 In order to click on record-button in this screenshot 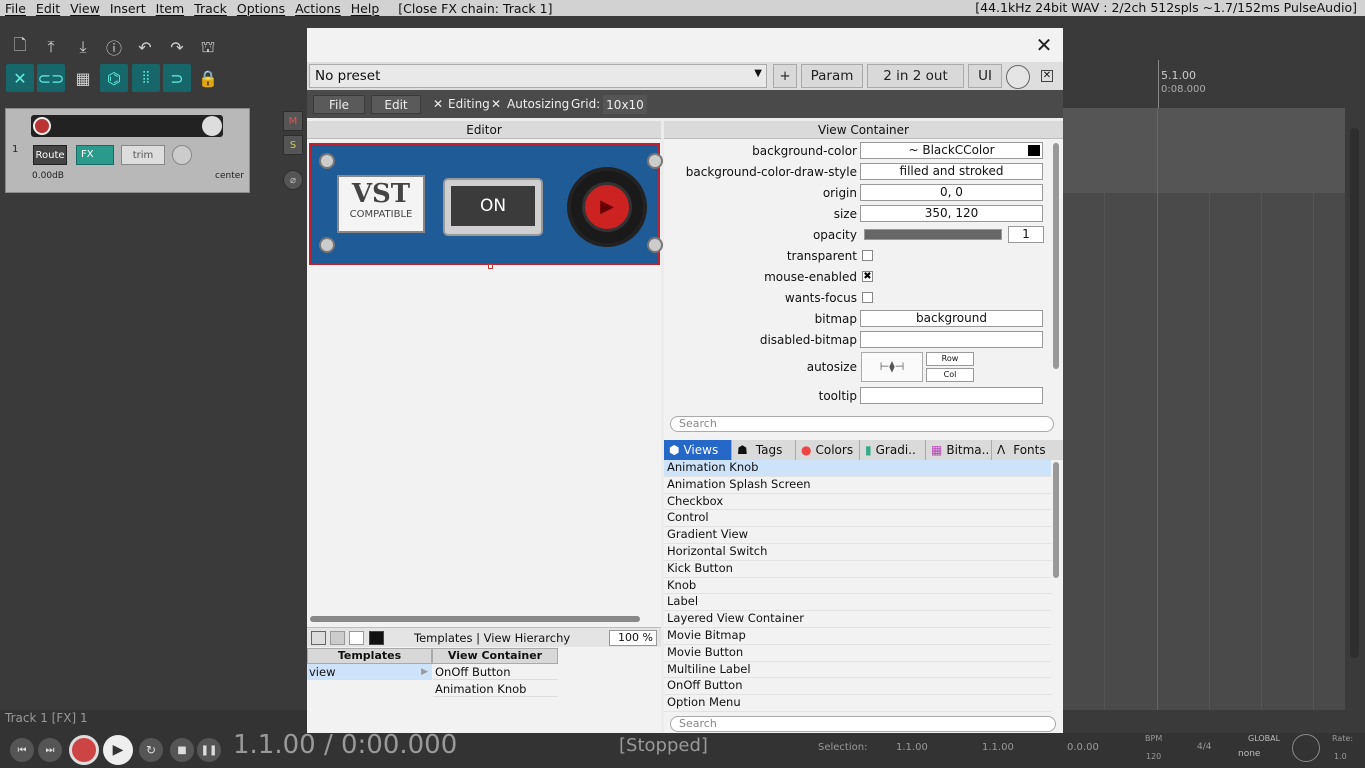, I will do `click(84, 750)`.